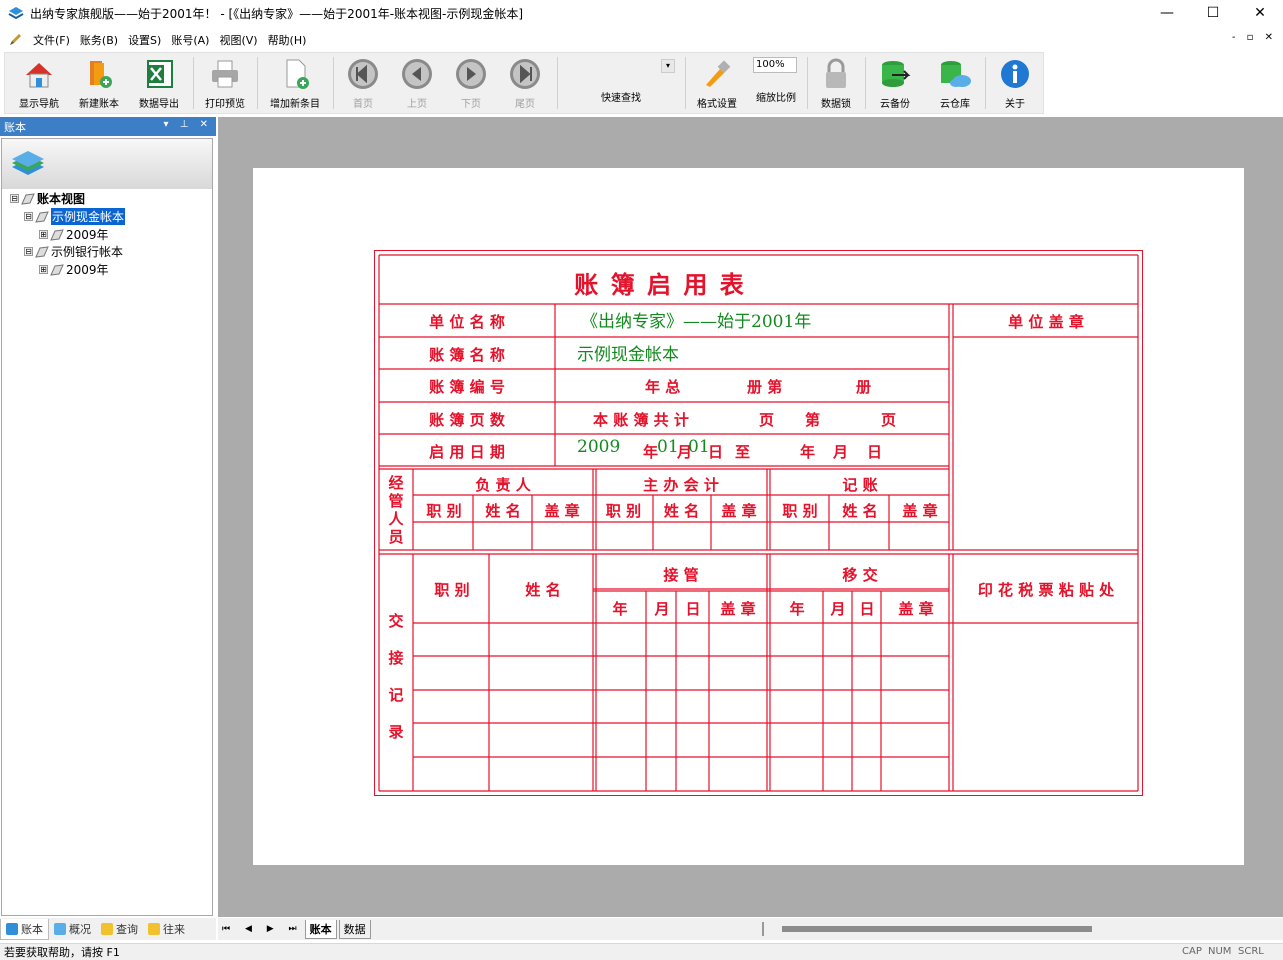 The width and height of the screenshot is (1283, 960). What do you see at coordinates (1046, 322) in the screenshot?
I see `unit-seal-label: 单 位 盖 章` at bounding box center [1046, 322].